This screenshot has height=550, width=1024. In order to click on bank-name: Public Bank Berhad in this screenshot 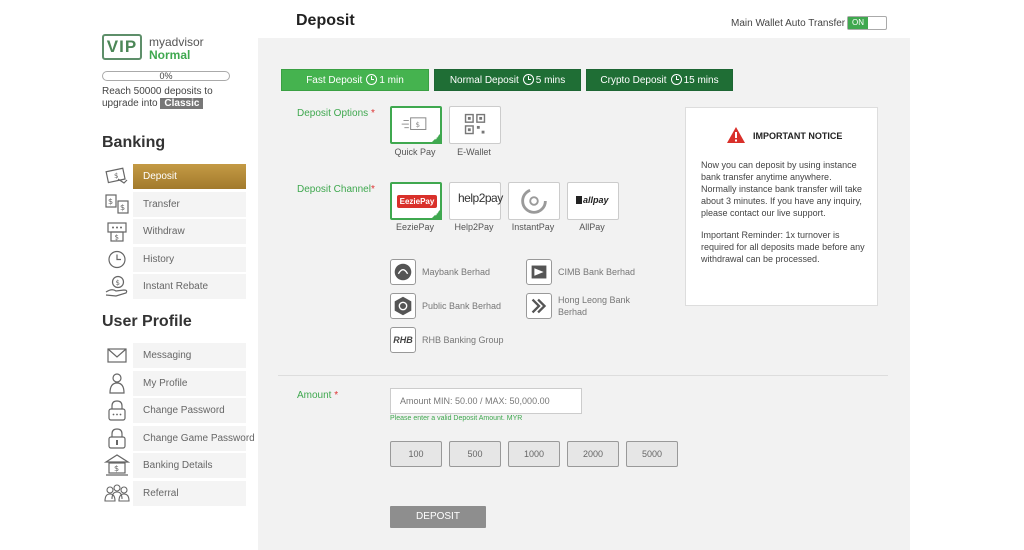, I will do `click(462, 306)`.